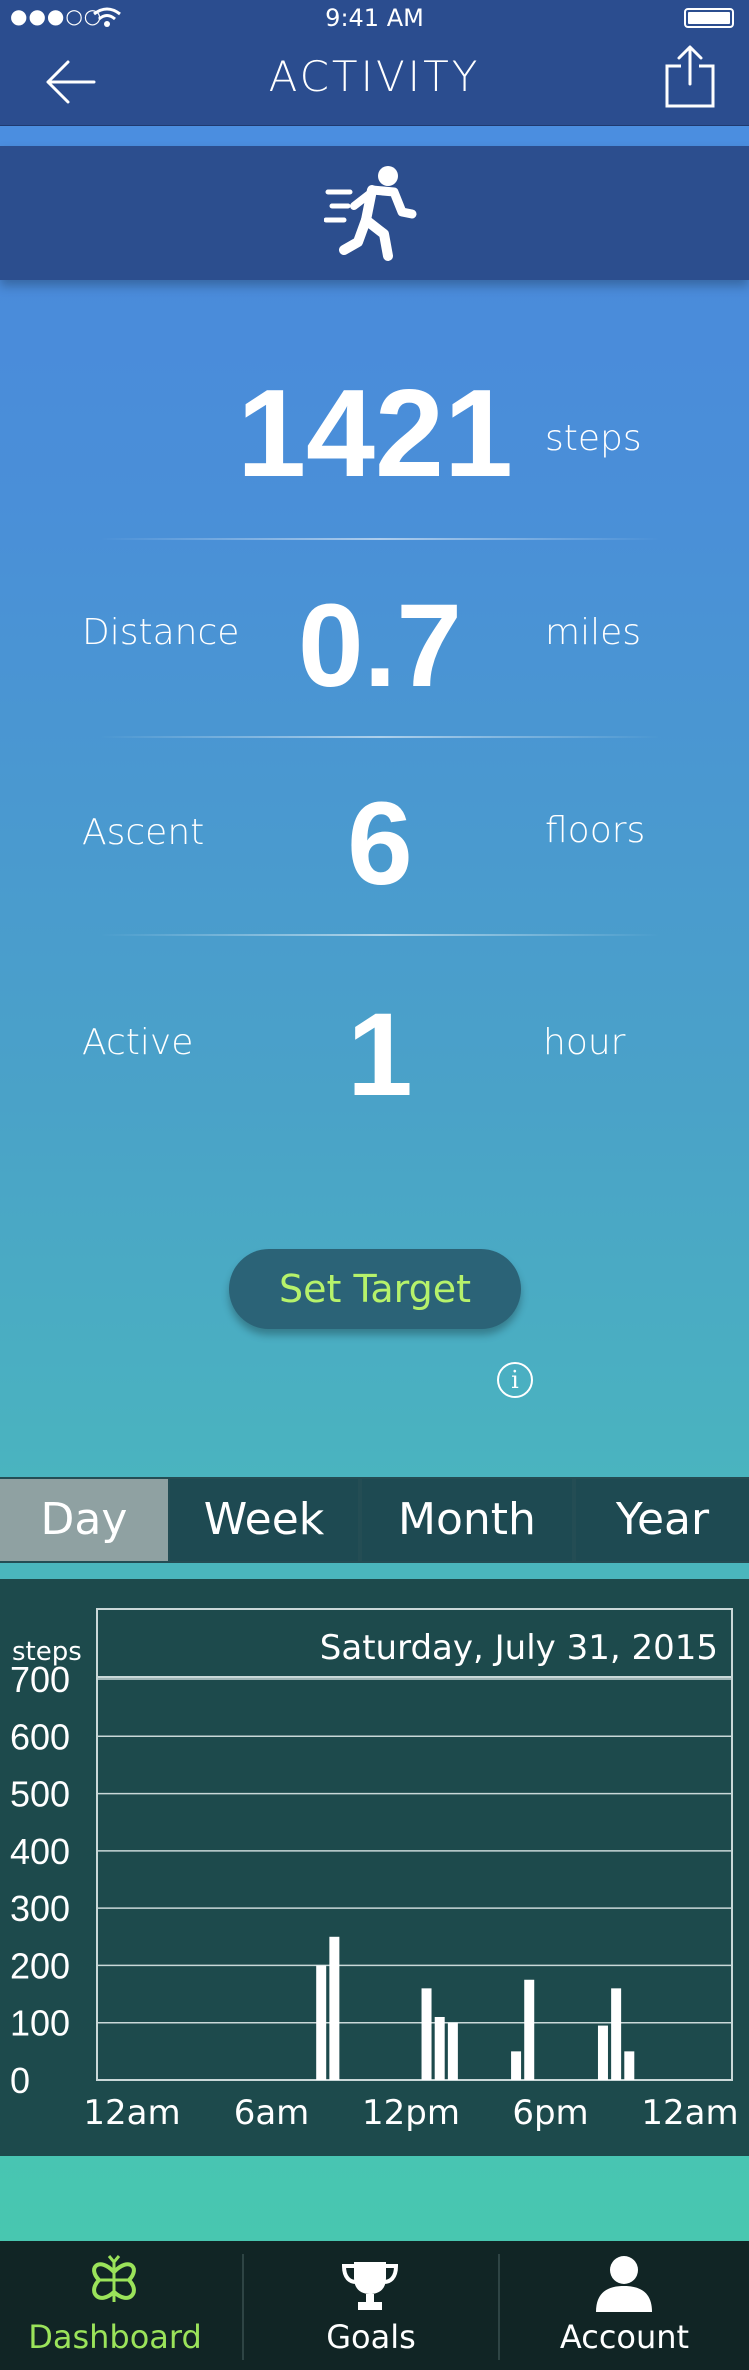 The width and height of the screenshot is (749, 2370). Describe the element at coordinates (40, 1908) in the screenshot. I see `y-tick-label: 300` at that location.